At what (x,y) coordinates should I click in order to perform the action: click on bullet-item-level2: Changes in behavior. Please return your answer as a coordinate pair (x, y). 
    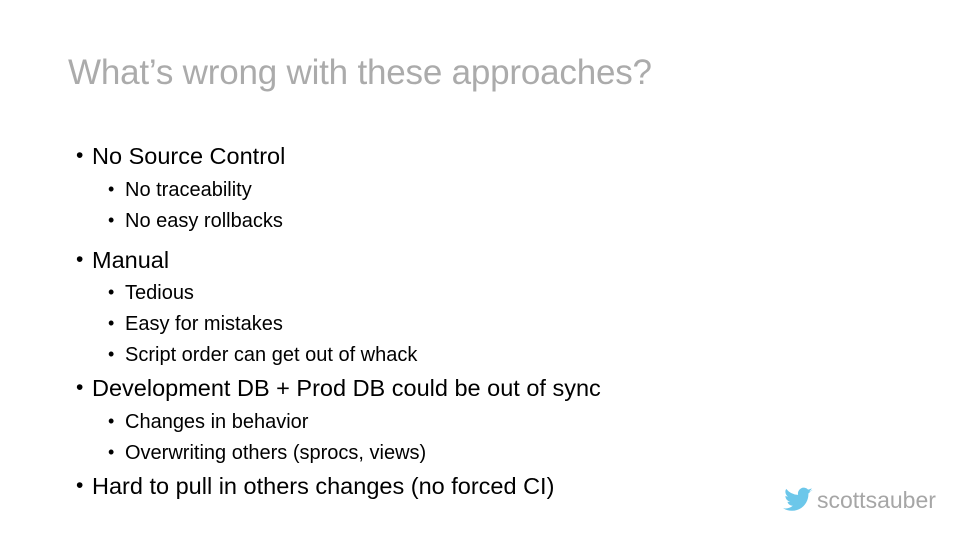
    Looking at the image, I should click on (440, 421).